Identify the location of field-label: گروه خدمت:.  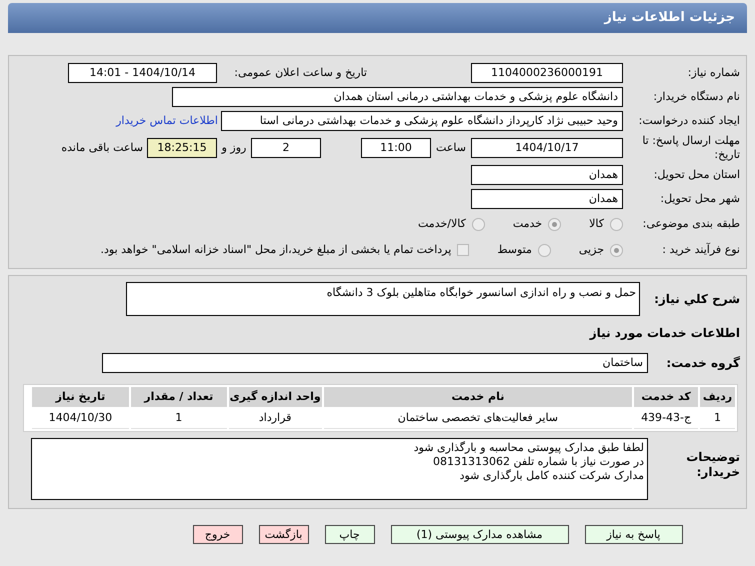
(702, 363).